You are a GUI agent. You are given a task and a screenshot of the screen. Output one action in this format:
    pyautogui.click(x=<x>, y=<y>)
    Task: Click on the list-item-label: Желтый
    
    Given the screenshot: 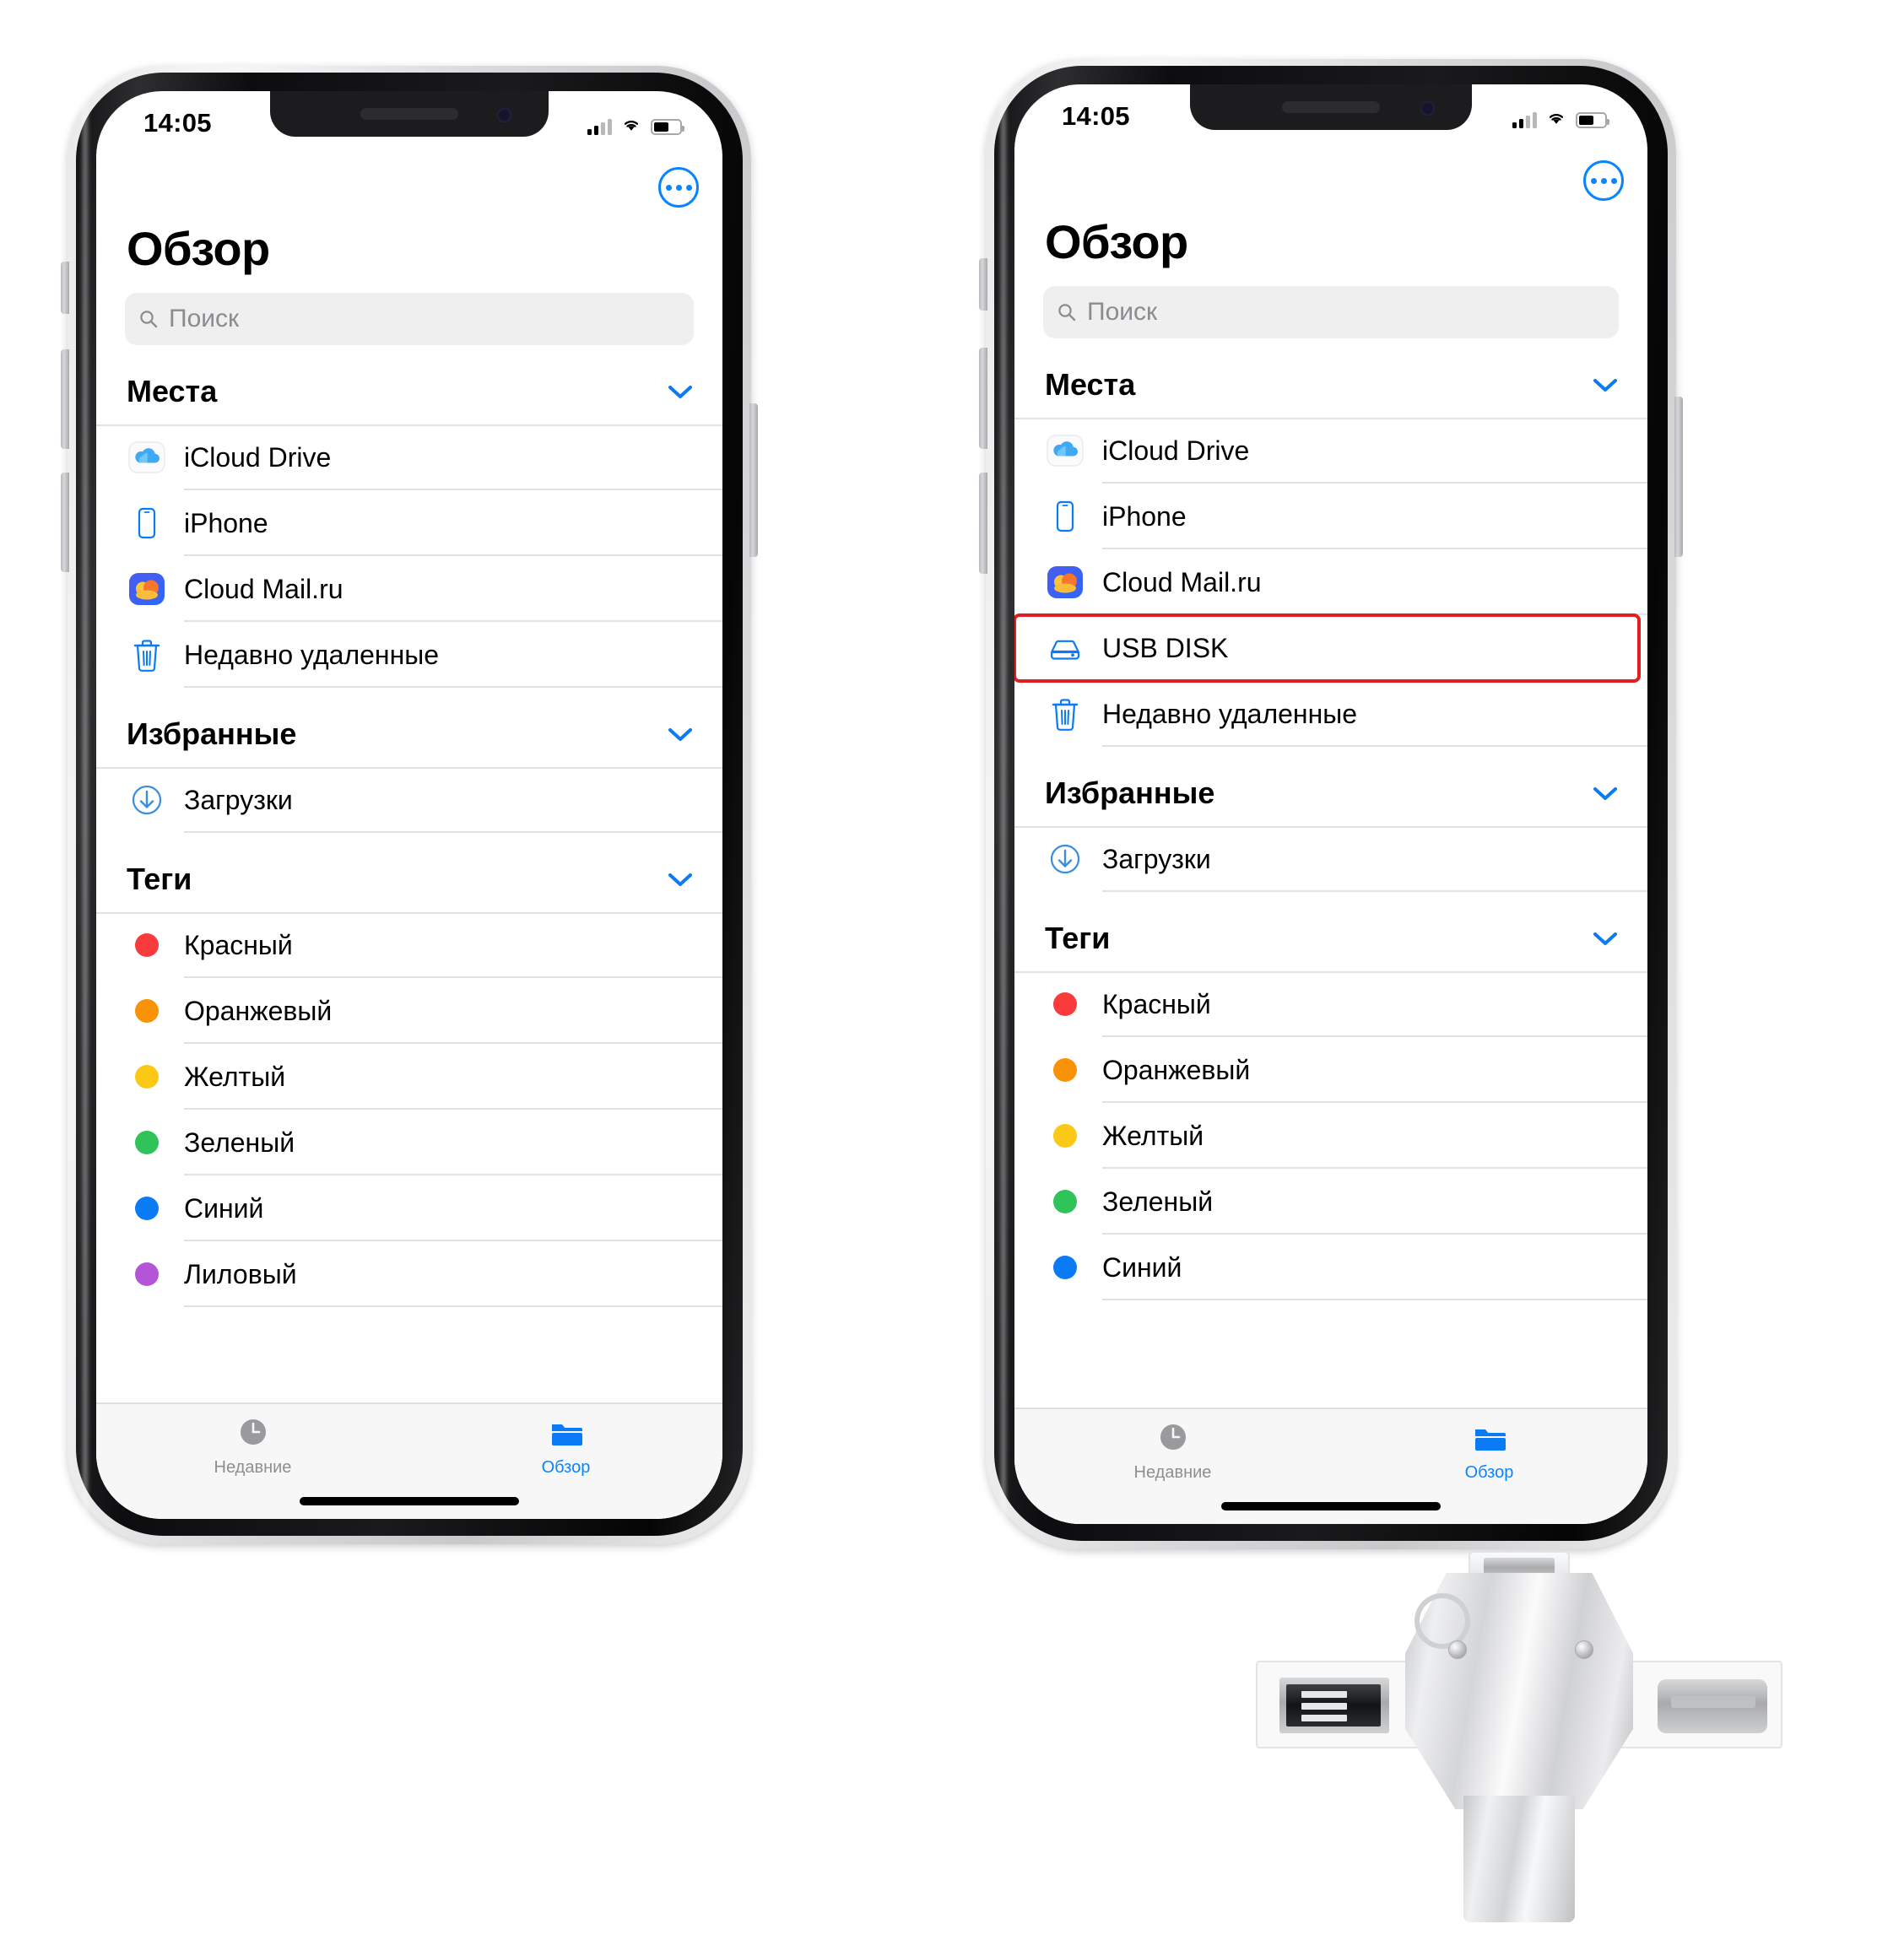 What is the action you would take?
    pyautogui.click(x=235, y=1076)
    